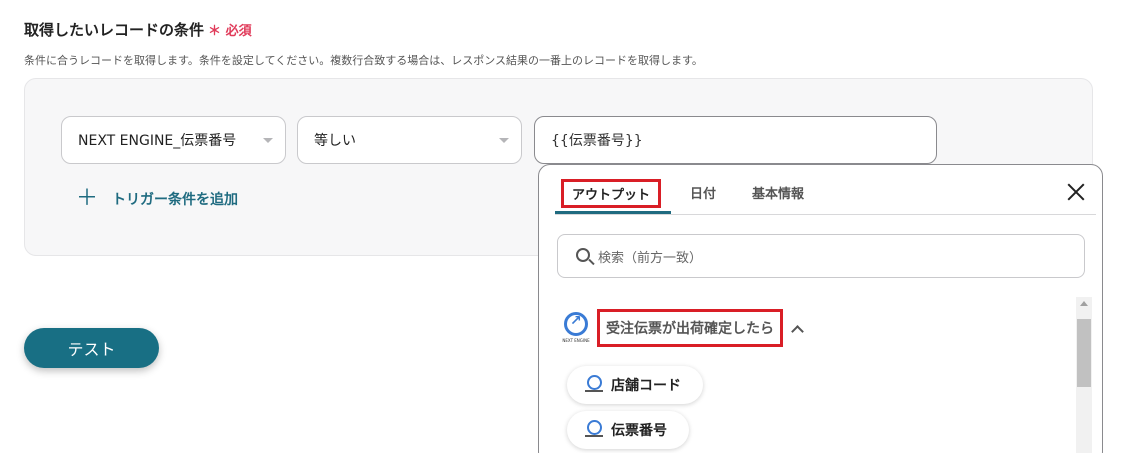 The width and height of the screenshot is (1123, 453). Describe the element at coordinates (583, 255) in the screenshot. I see `search-icon` at that location.